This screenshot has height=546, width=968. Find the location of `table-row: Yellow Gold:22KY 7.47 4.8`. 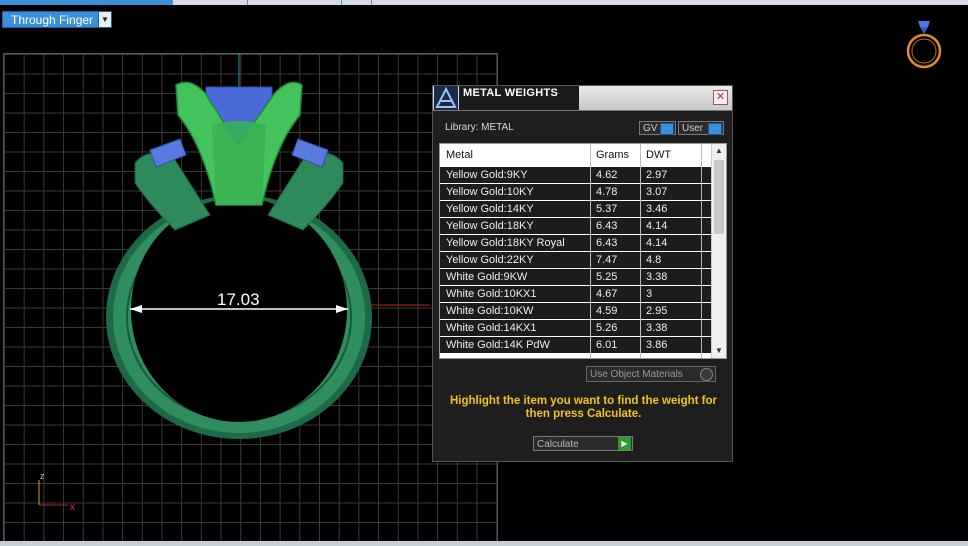

table-row: Yellow Gold:22KY 7.47 4.8 is located at coordinates (576, 260).